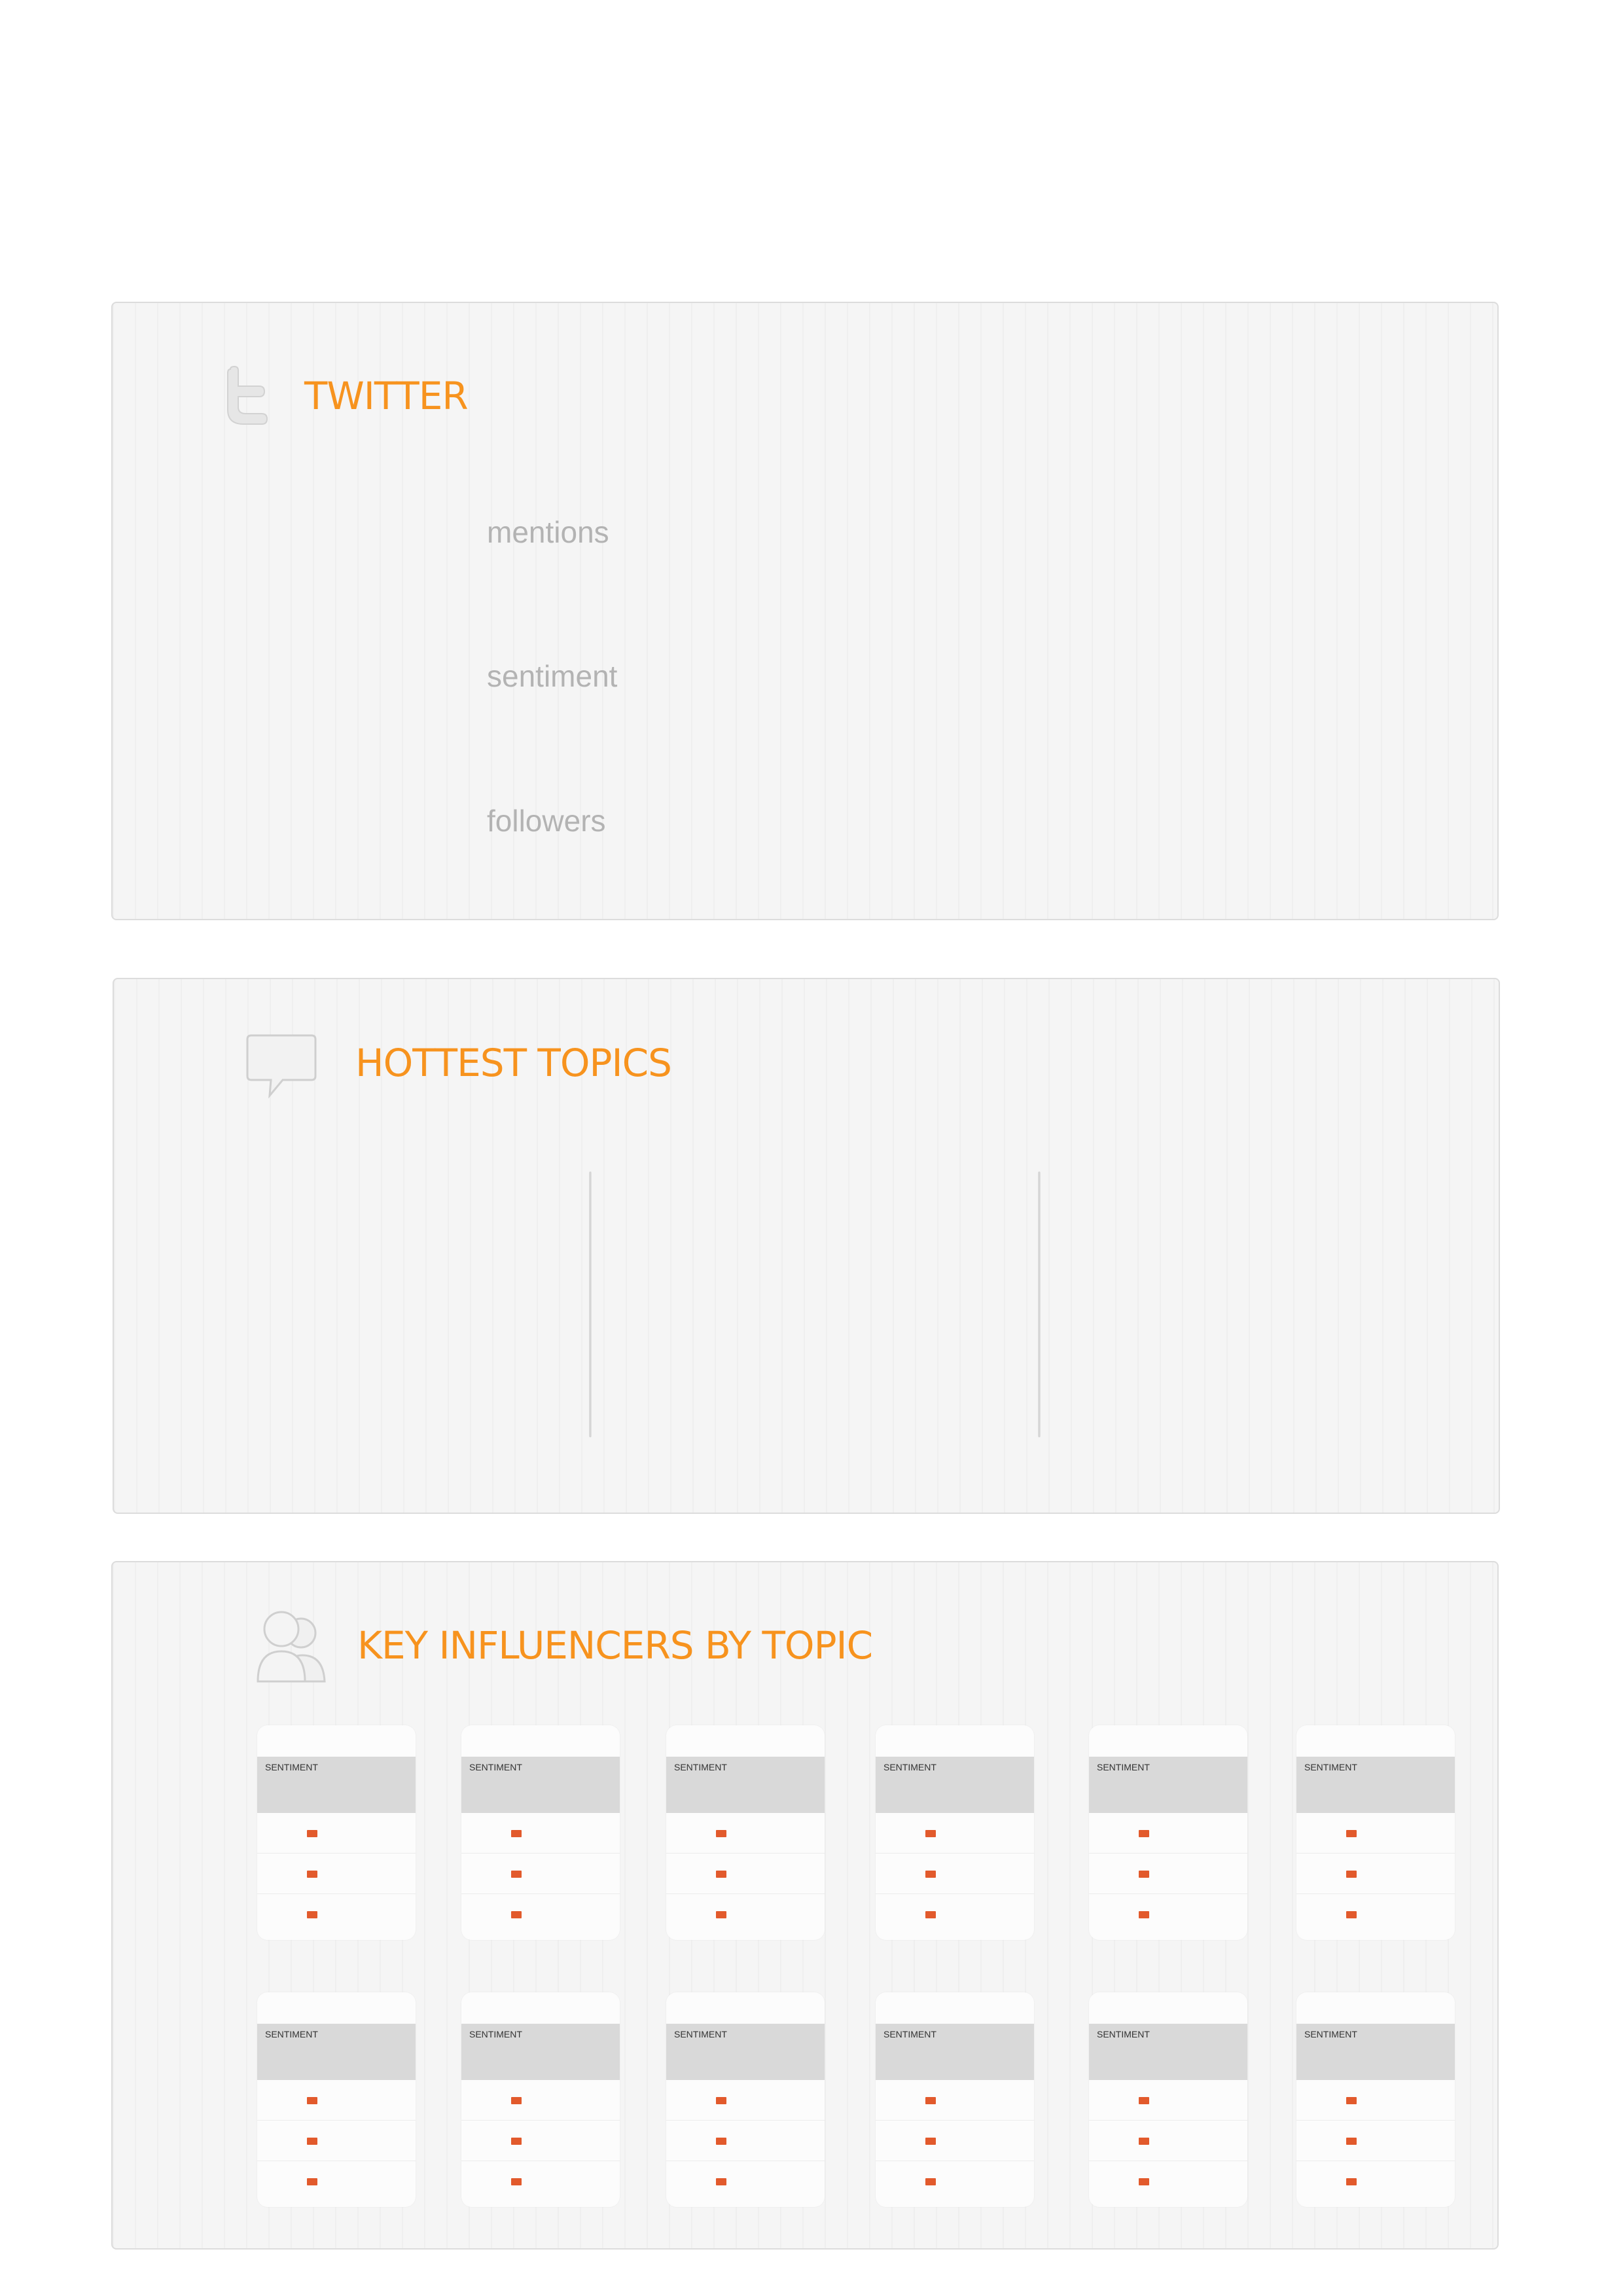 This screenshot has height=2296, width=1623. Describe the element at coordinates (281, 1066) in the screenshot. I see `speech-bubble-icon` at that location.